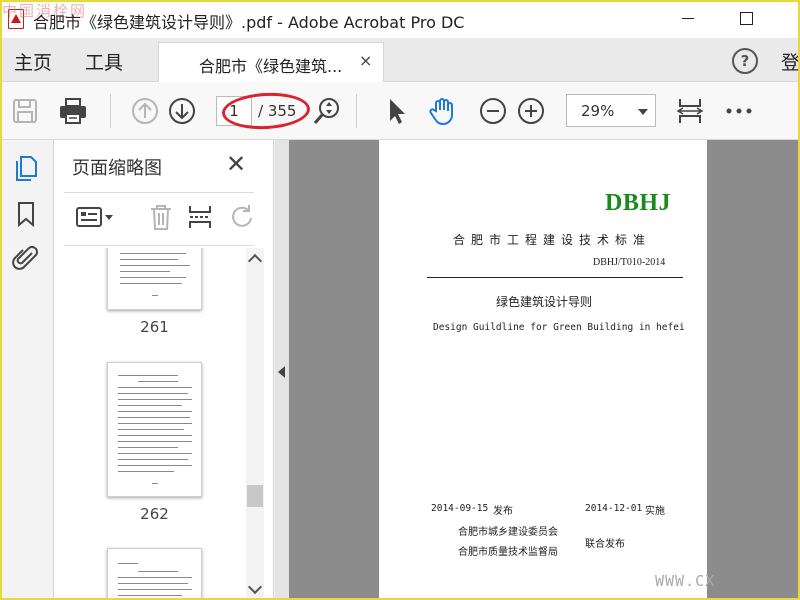 This screenshot has width=800, height=600. What do you see at coordinates (690, 111) in the screenshot?
I see `fit-page-icon` at bounding box center [690, 111].